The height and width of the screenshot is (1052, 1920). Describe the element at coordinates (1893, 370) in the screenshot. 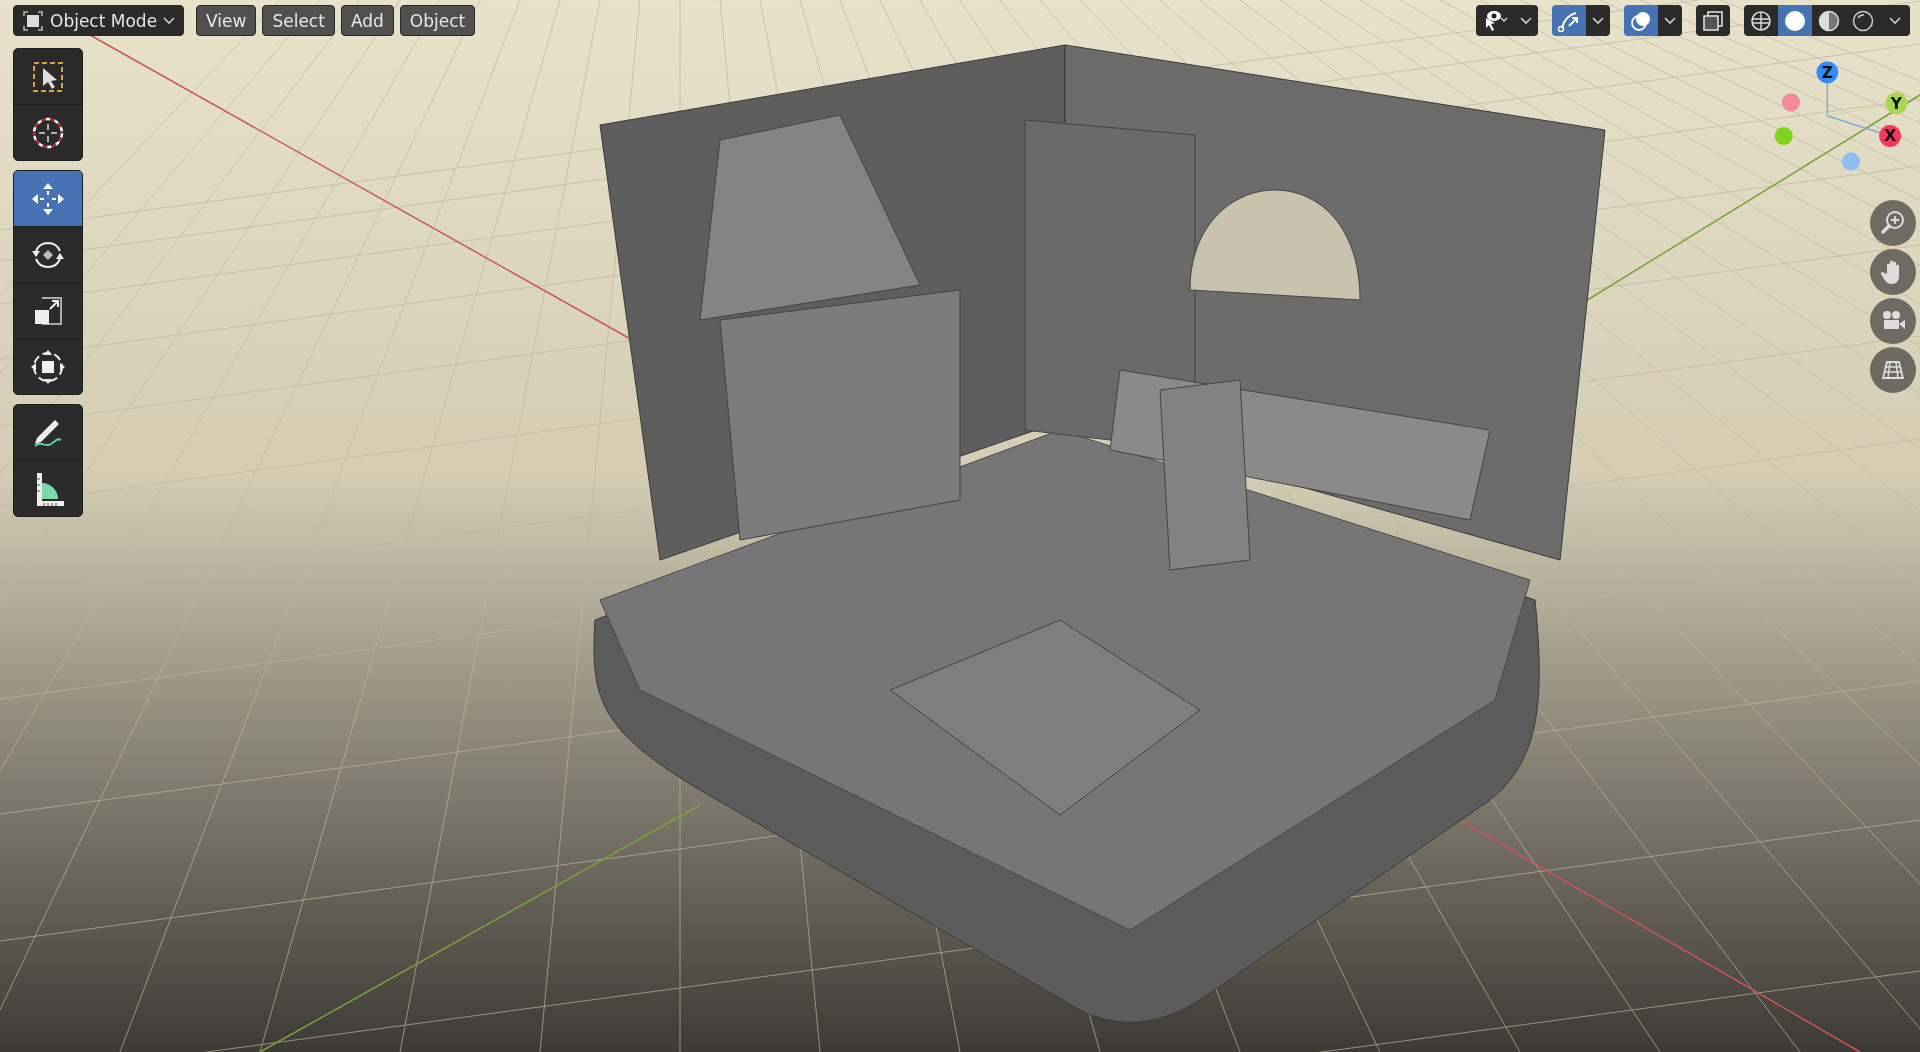

I see `perspective-toggle-button` at that location.